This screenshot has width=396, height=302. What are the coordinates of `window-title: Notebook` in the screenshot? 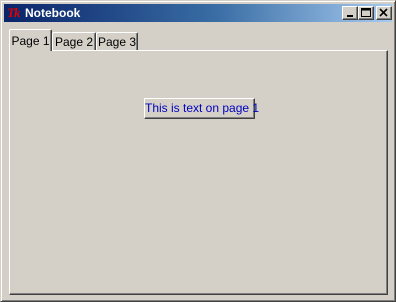 It's located at (53, 13).